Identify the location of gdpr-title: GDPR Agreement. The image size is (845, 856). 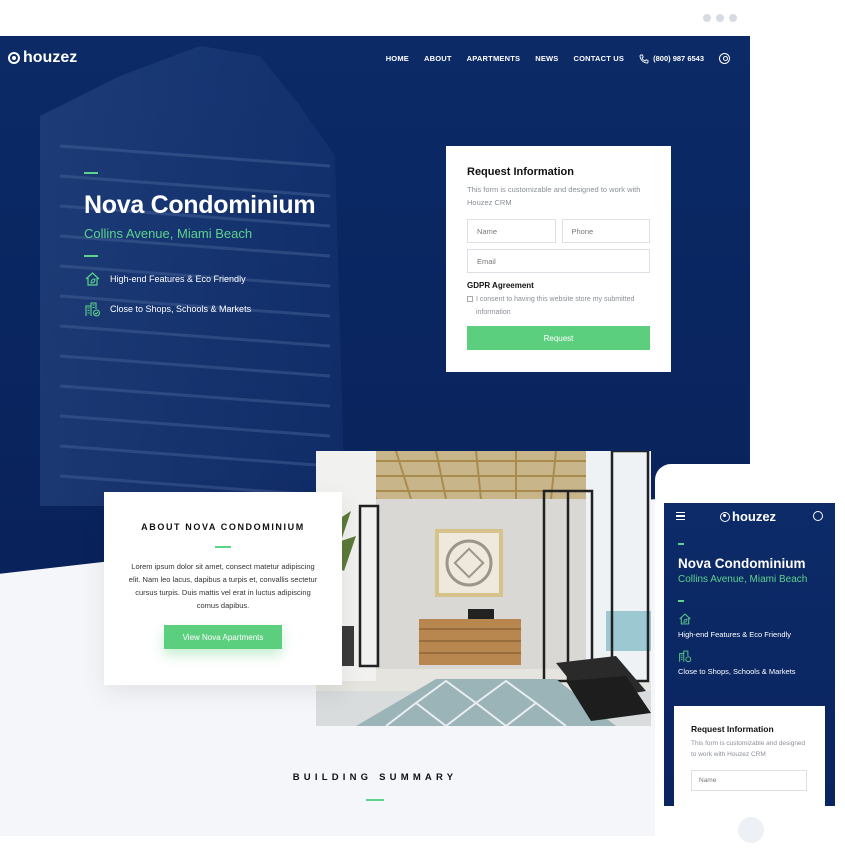
(500, 285).